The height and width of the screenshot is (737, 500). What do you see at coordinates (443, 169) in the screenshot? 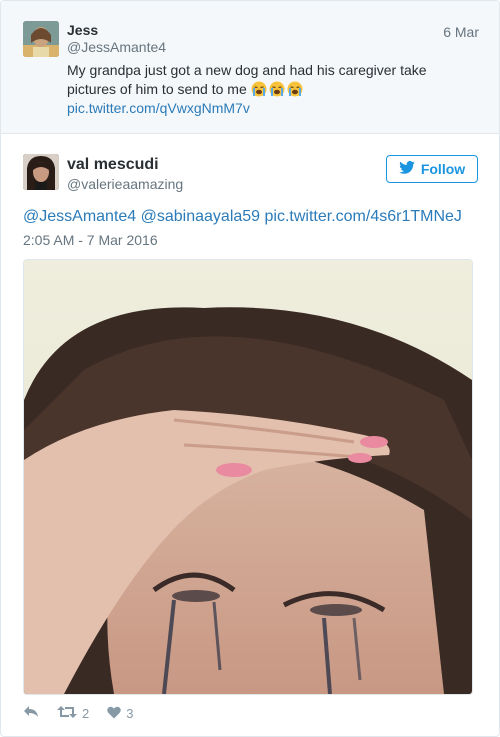
I see `follow-label: Follow` at bounding box center [443, 169].